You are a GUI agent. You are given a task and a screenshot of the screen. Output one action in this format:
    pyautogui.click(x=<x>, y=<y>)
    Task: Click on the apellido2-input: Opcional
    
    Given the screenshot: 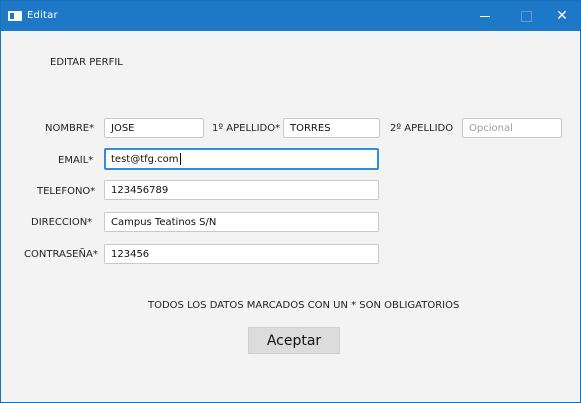 What is the action you would take?
    pyautogui.click(x=512, y=128)
    